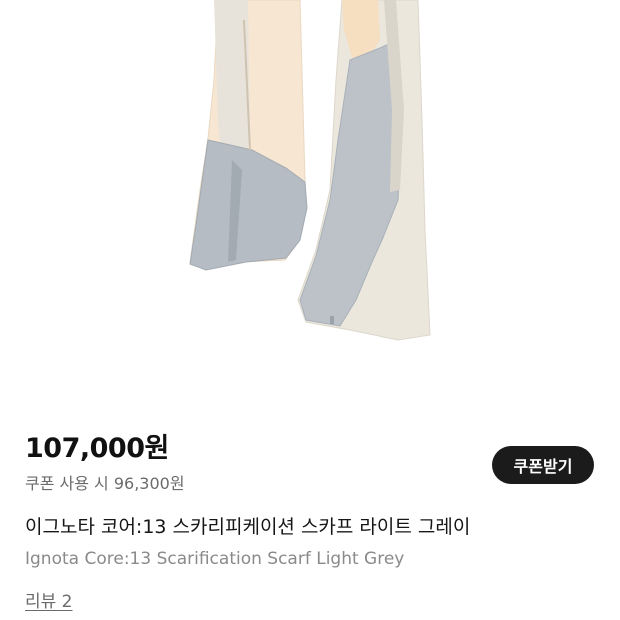 The width and height of the screenshot is (620, 620). Describe the element at coordinates (97, 448) in the screenshot. I see `product-price: 107,000원` at that location.